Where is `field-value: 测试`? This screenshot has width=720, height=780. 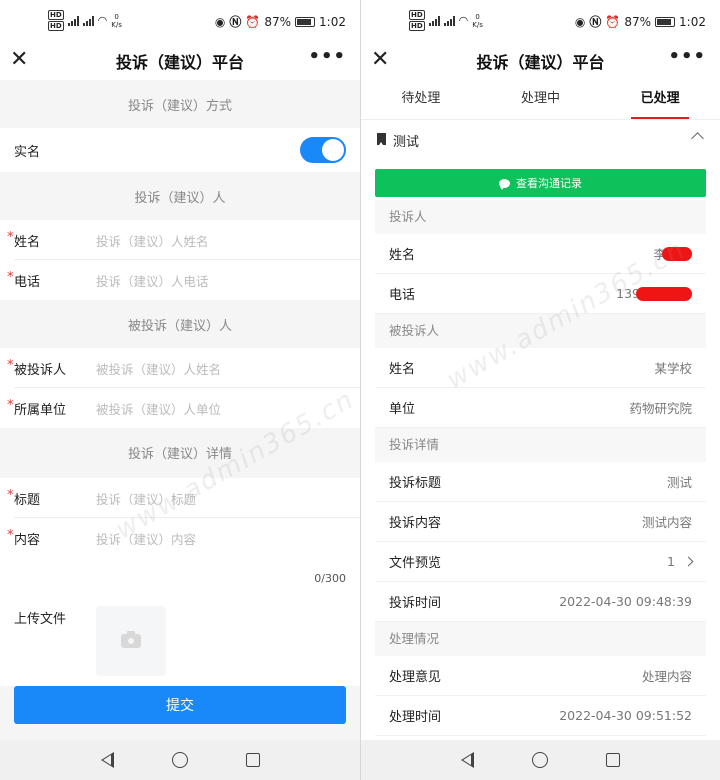 field-value: 测试 is located at coordinates (679, 482).